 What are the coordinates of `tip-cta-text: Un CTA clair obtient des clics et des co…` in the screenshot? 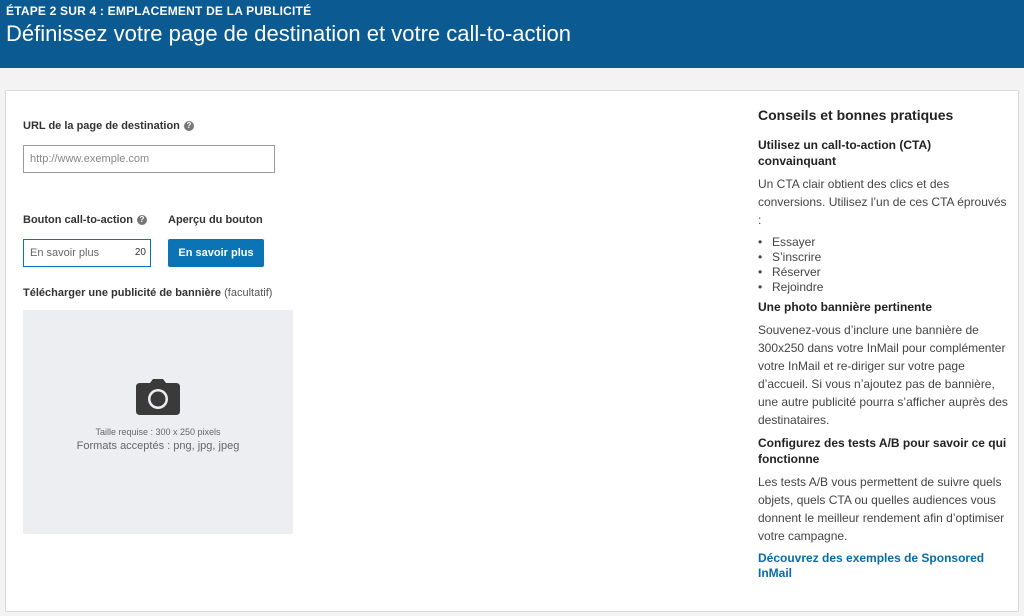 It's located at (882, 202).